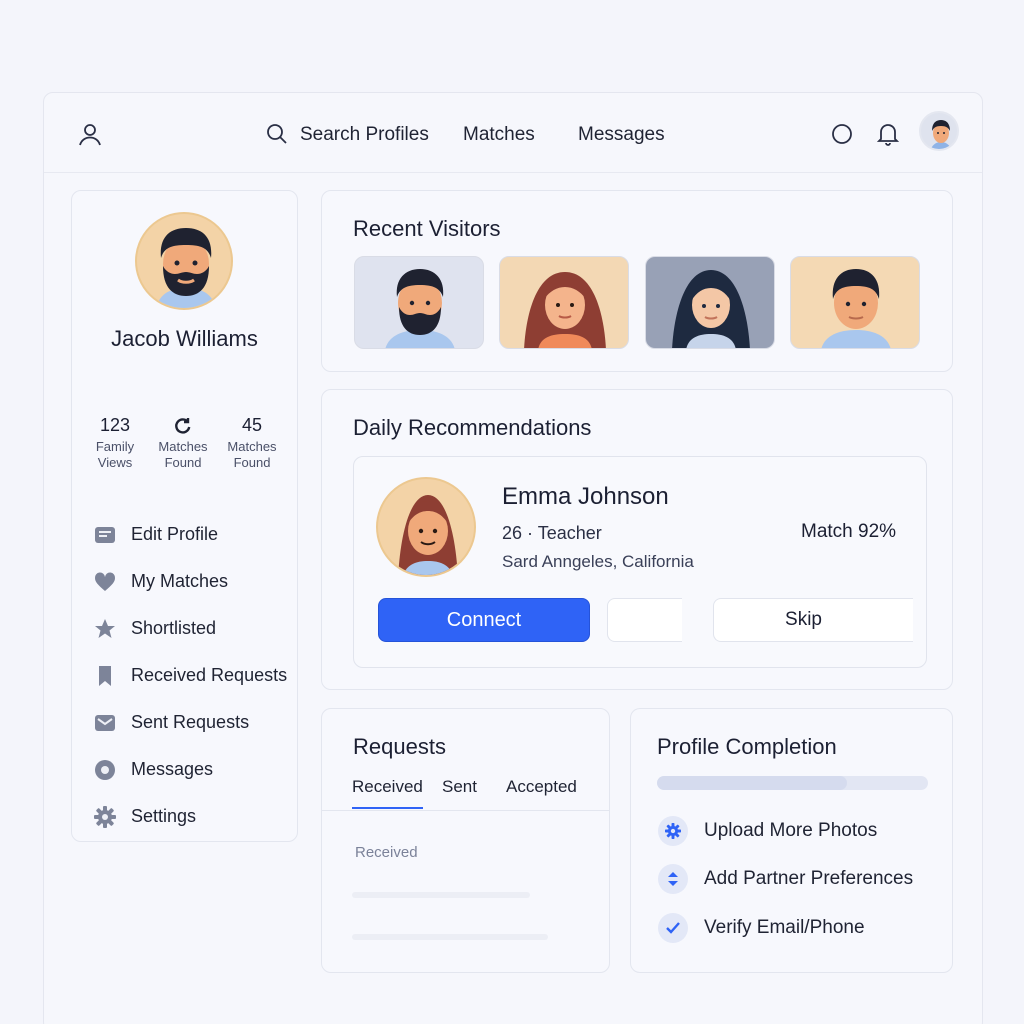 This screenshot has width=1024, height=1024. I want to click on stat-value: 45, so click(252, 425).